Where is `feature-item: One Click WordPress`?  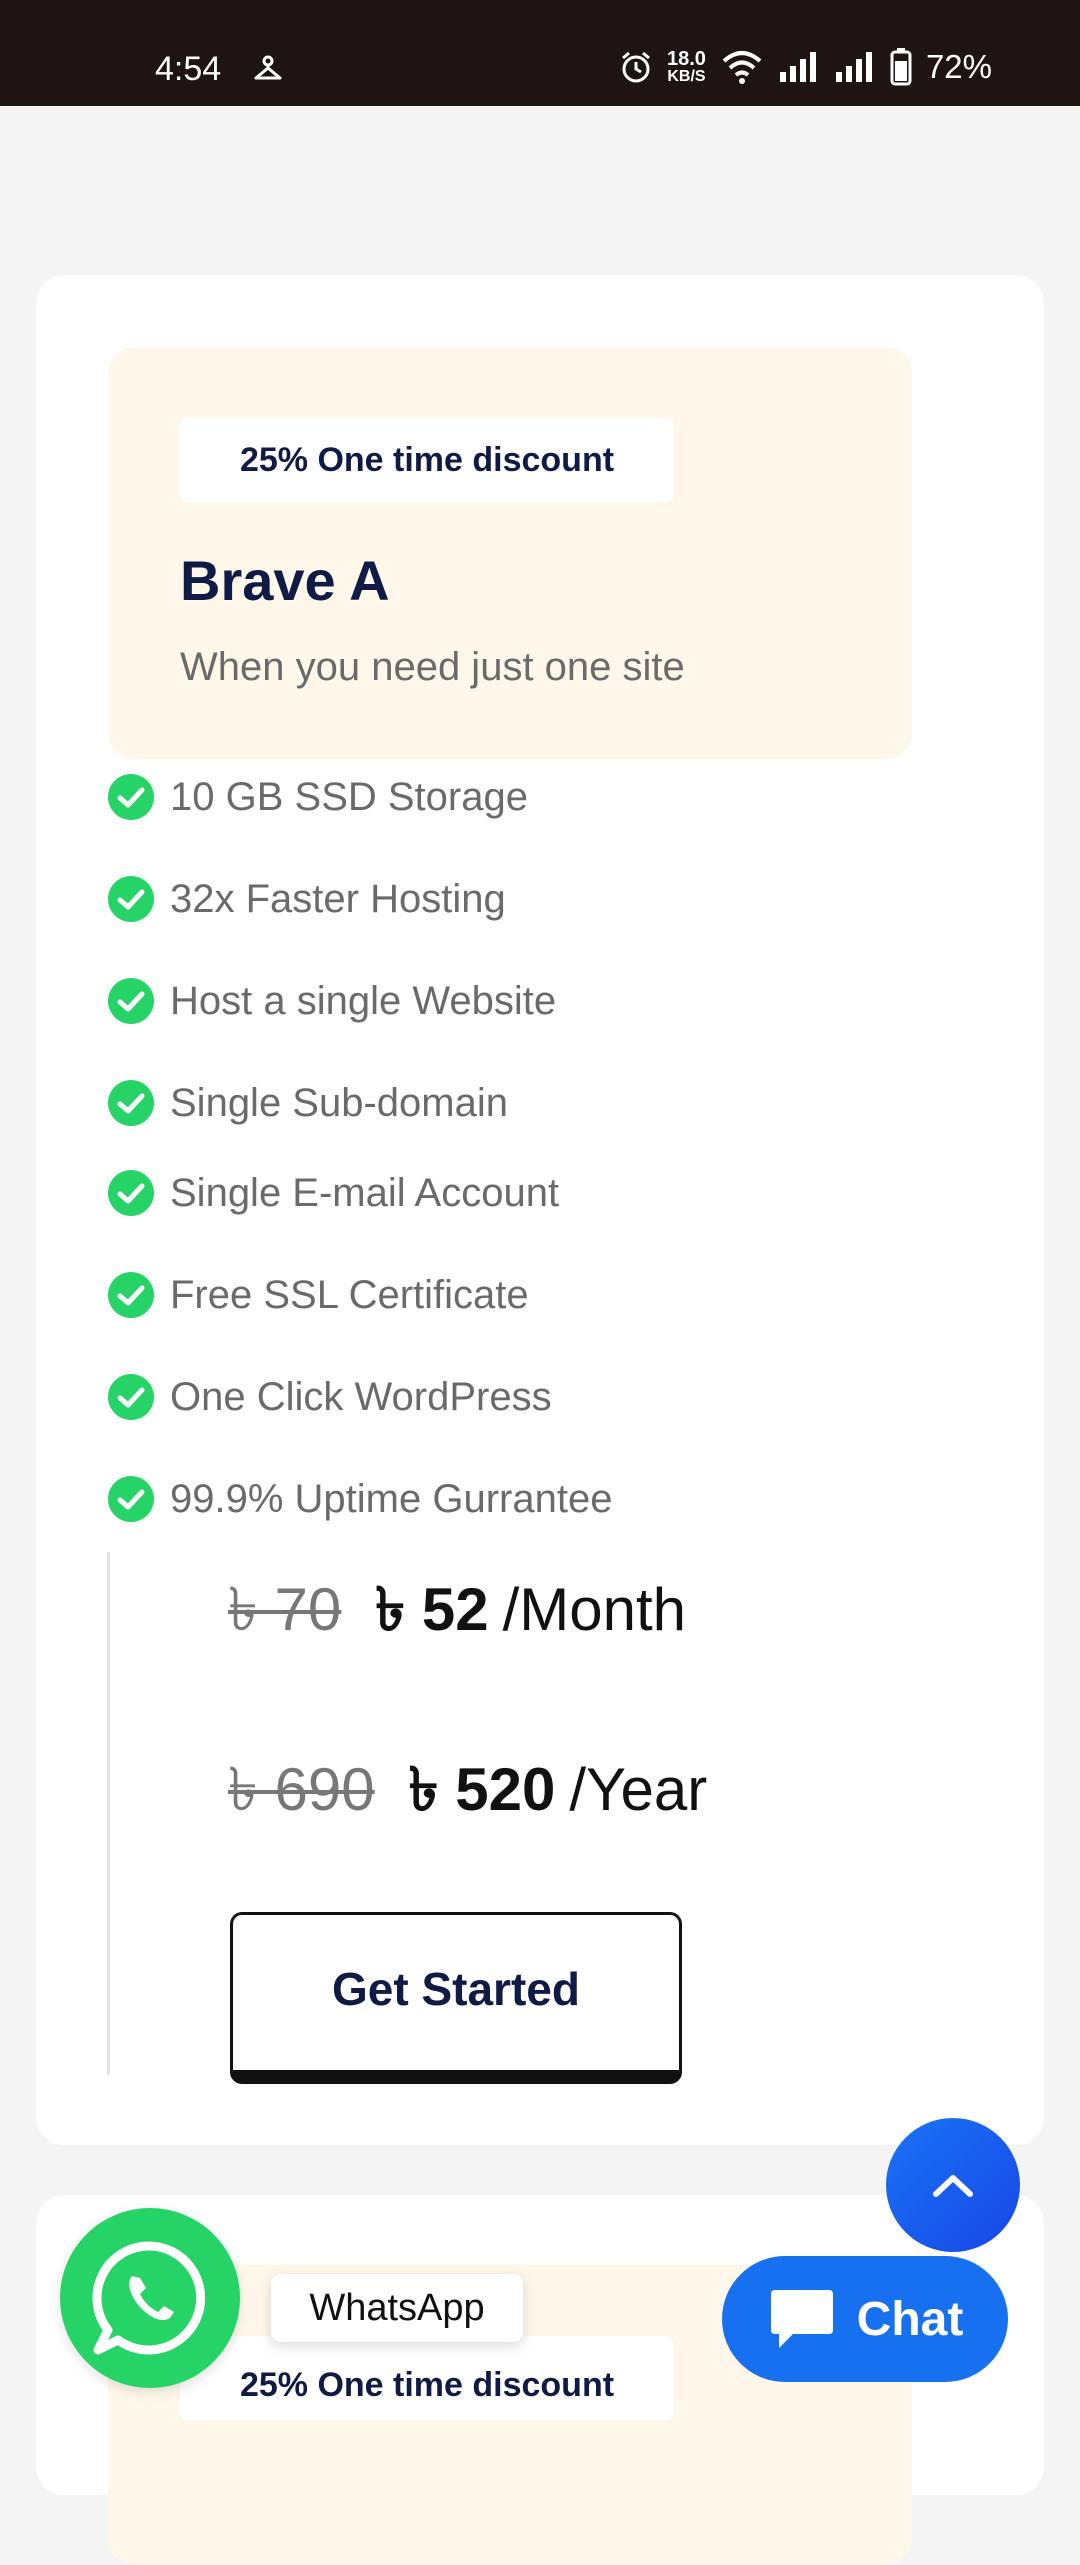 feature-item: One Click WordPress is located at coordinates (330, 1397).